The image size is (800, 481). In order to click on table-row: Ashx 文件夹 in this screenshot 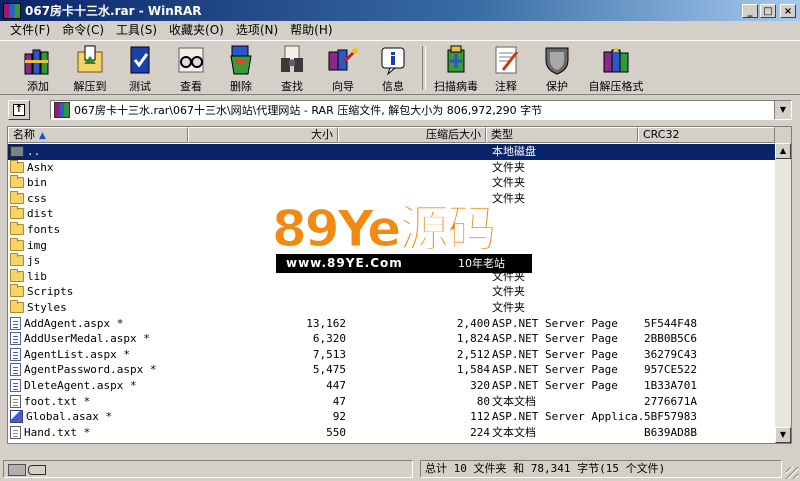, I will do `click(399, 167)`.